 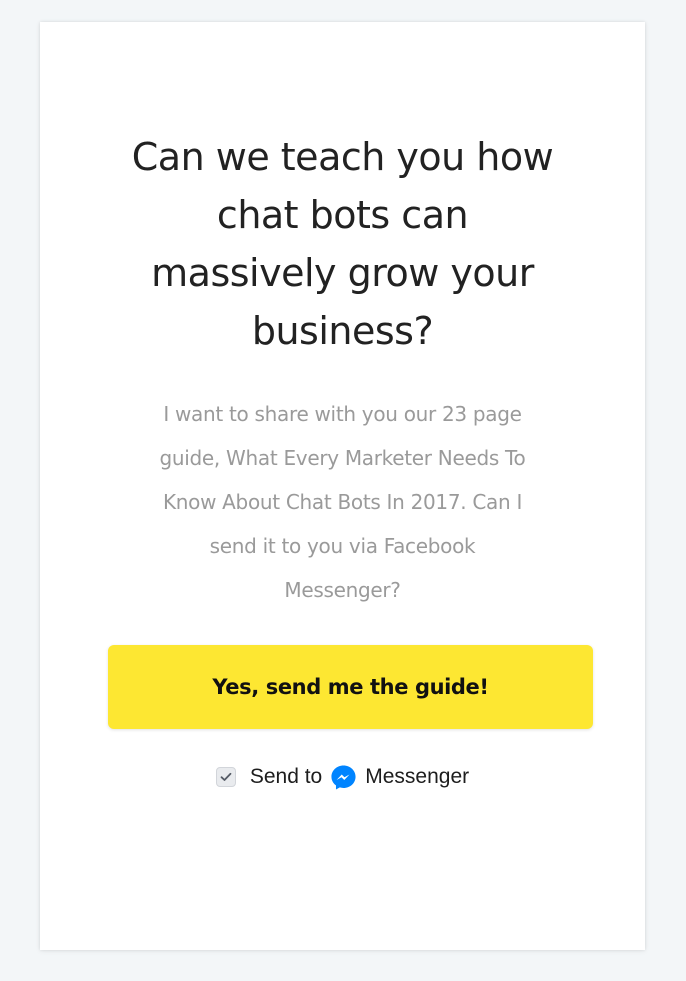 I want to click on messenger-icon, so click(x=343, y=777).